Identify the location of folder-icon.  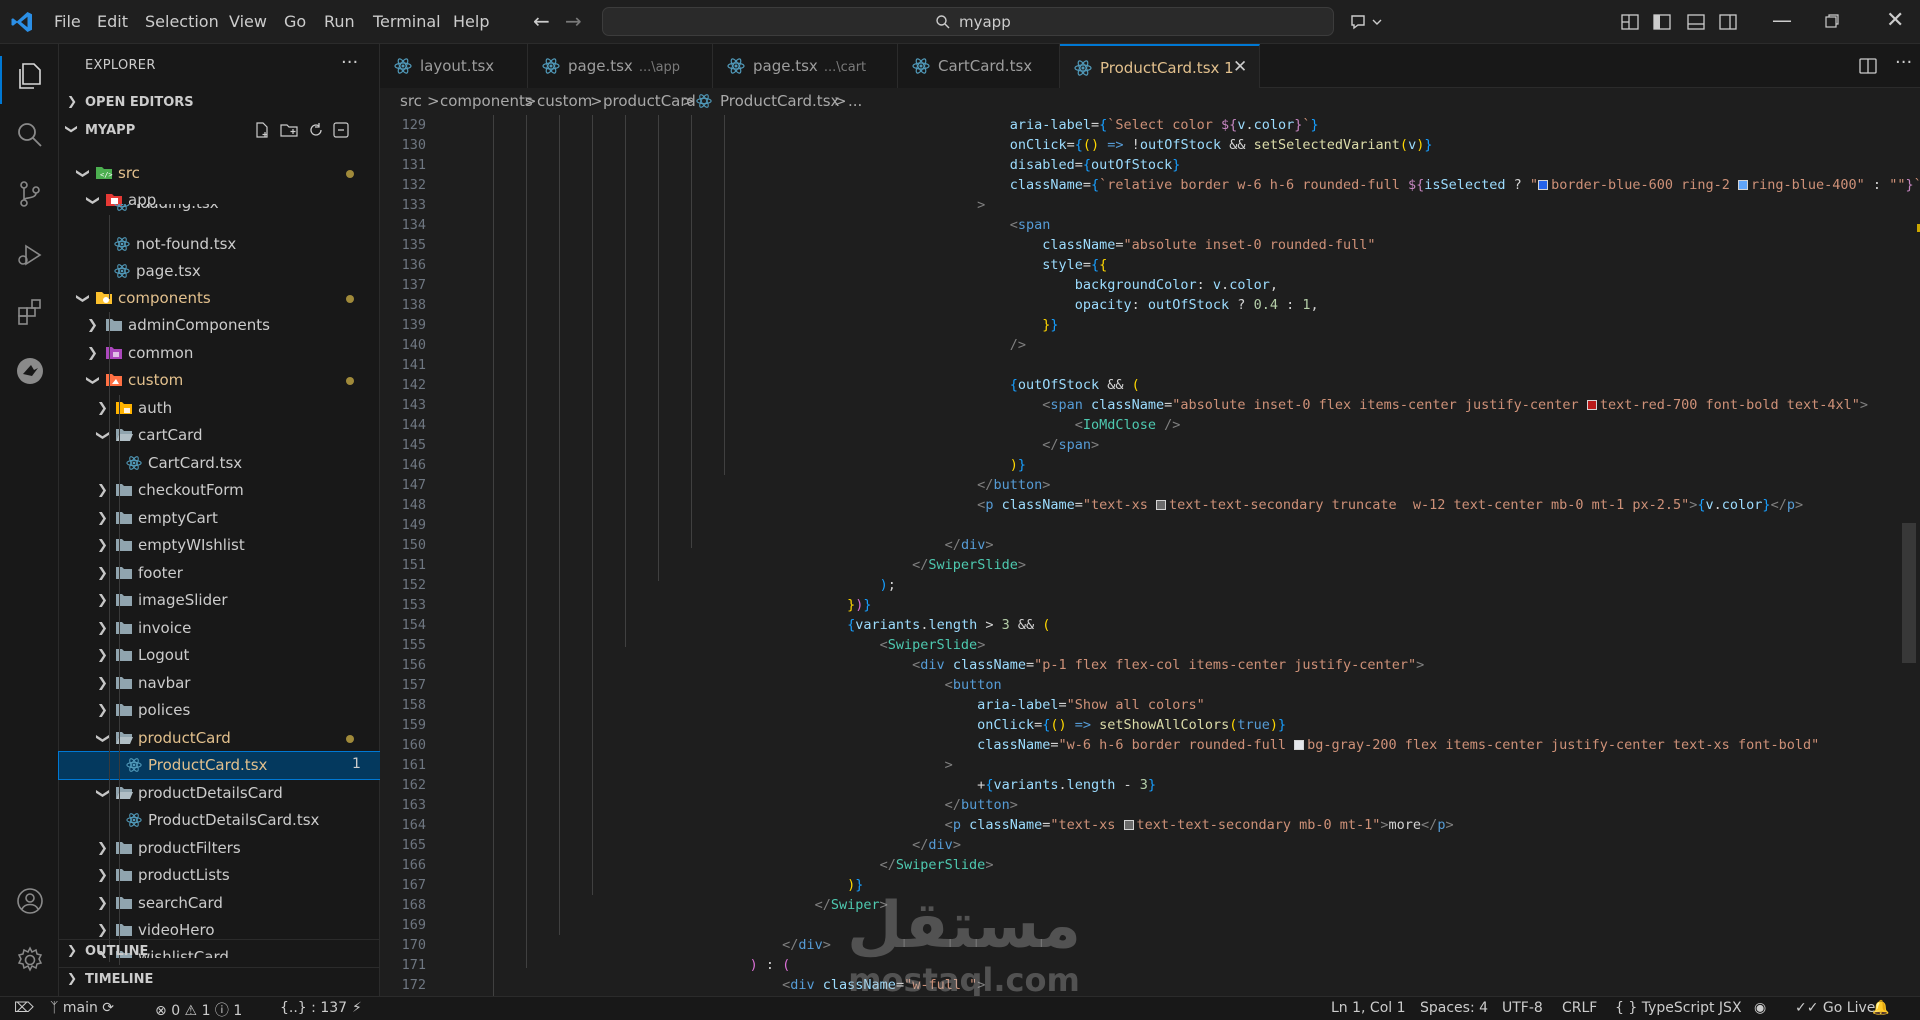
(124, 710).